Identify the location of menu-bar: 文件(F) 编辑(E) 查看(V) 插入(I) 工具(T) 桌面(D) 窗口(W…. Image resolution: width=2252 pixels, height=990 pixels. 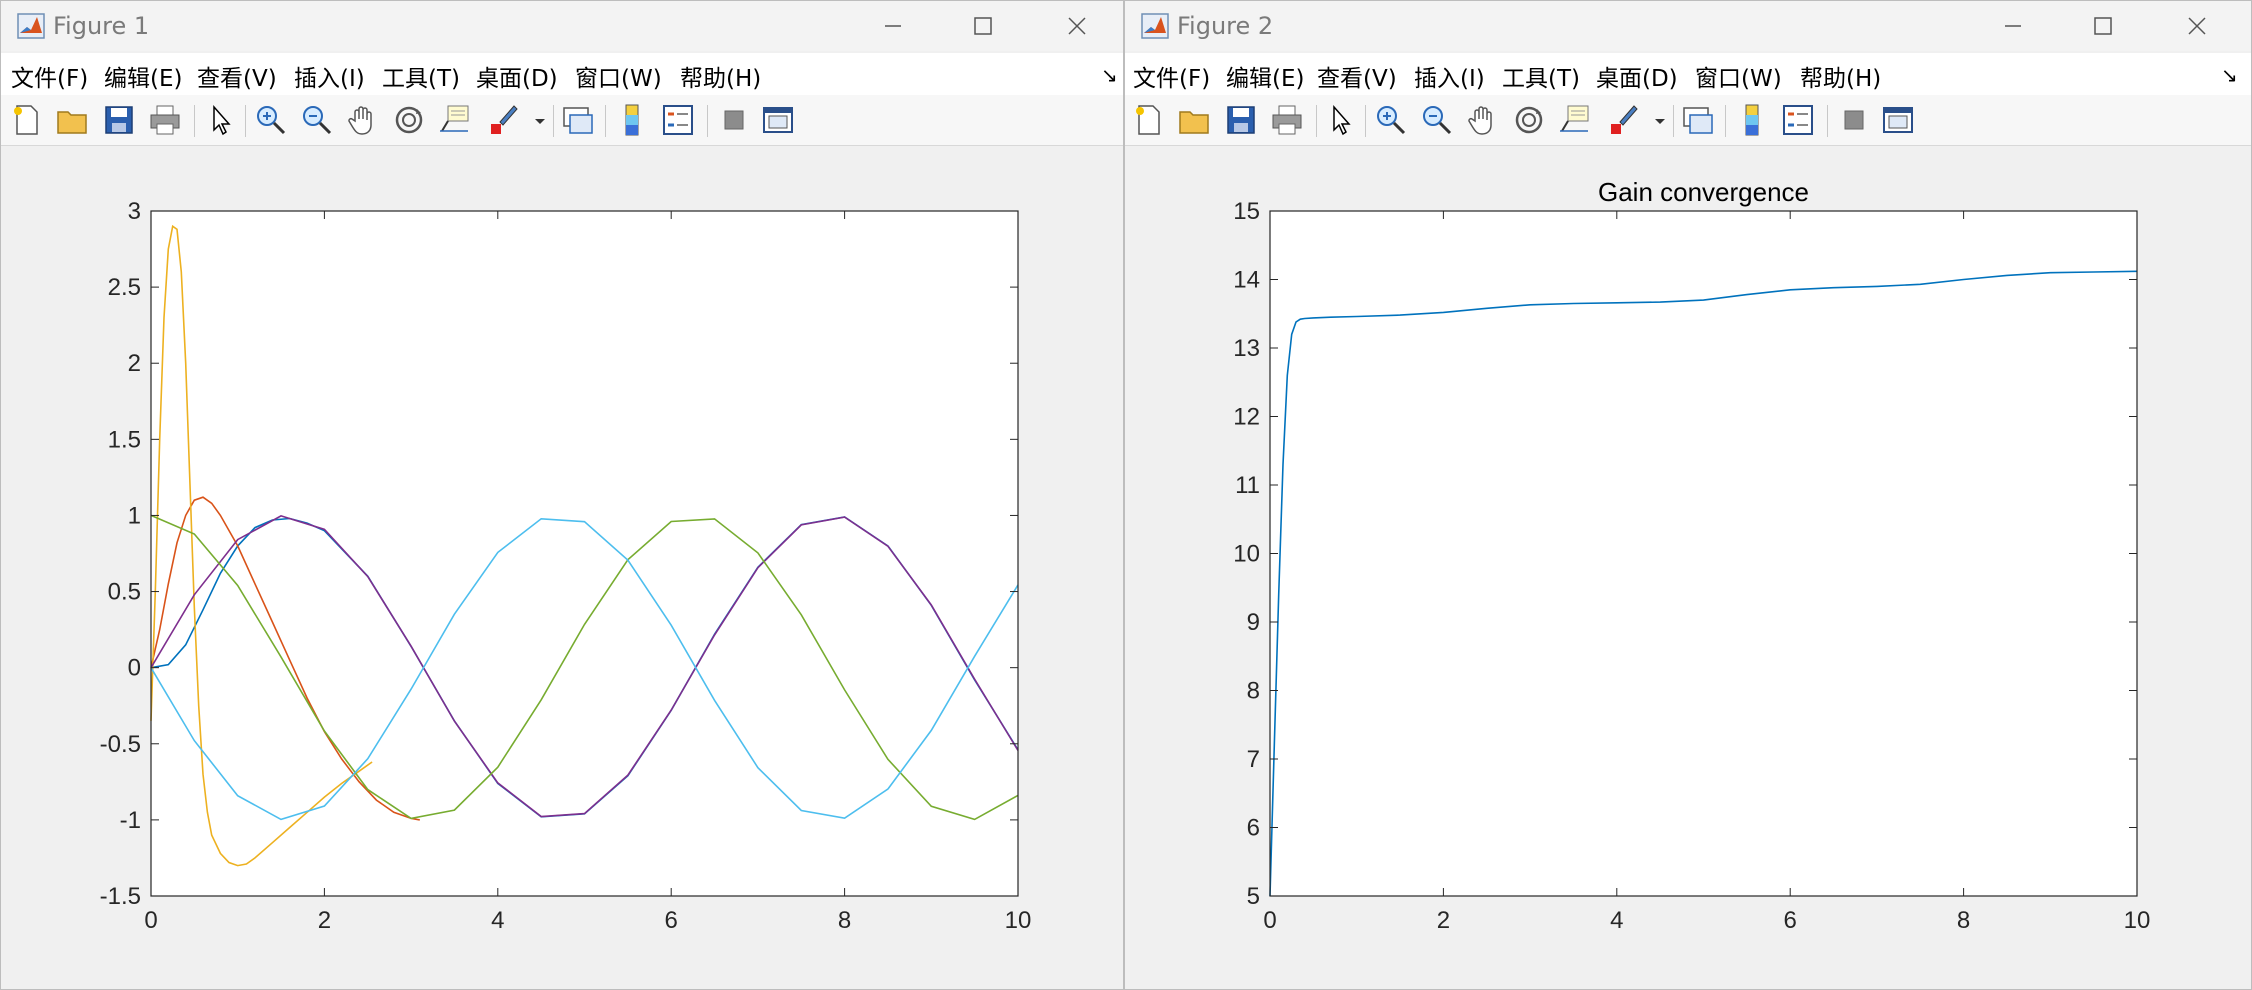
(1688, 74).